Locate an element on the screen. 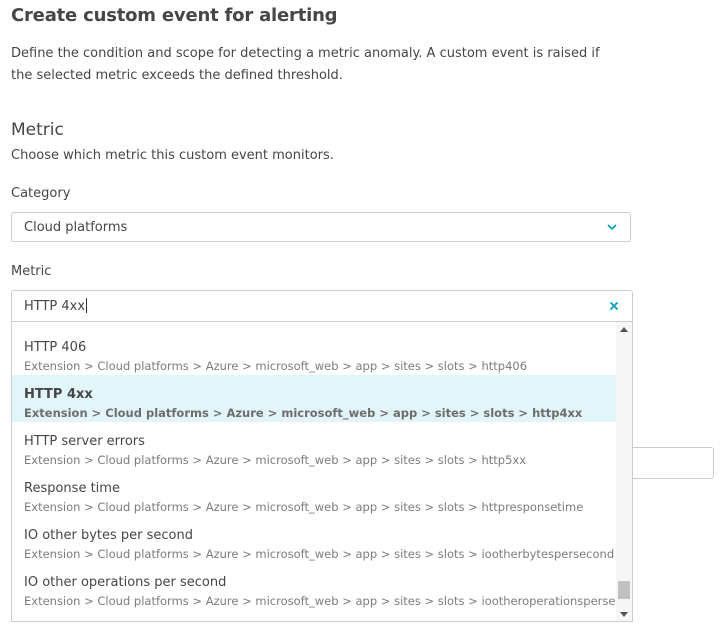 Image resolution: width=727 pixels, height=636 pixels. text-caret is located at coordinates (87, 305).